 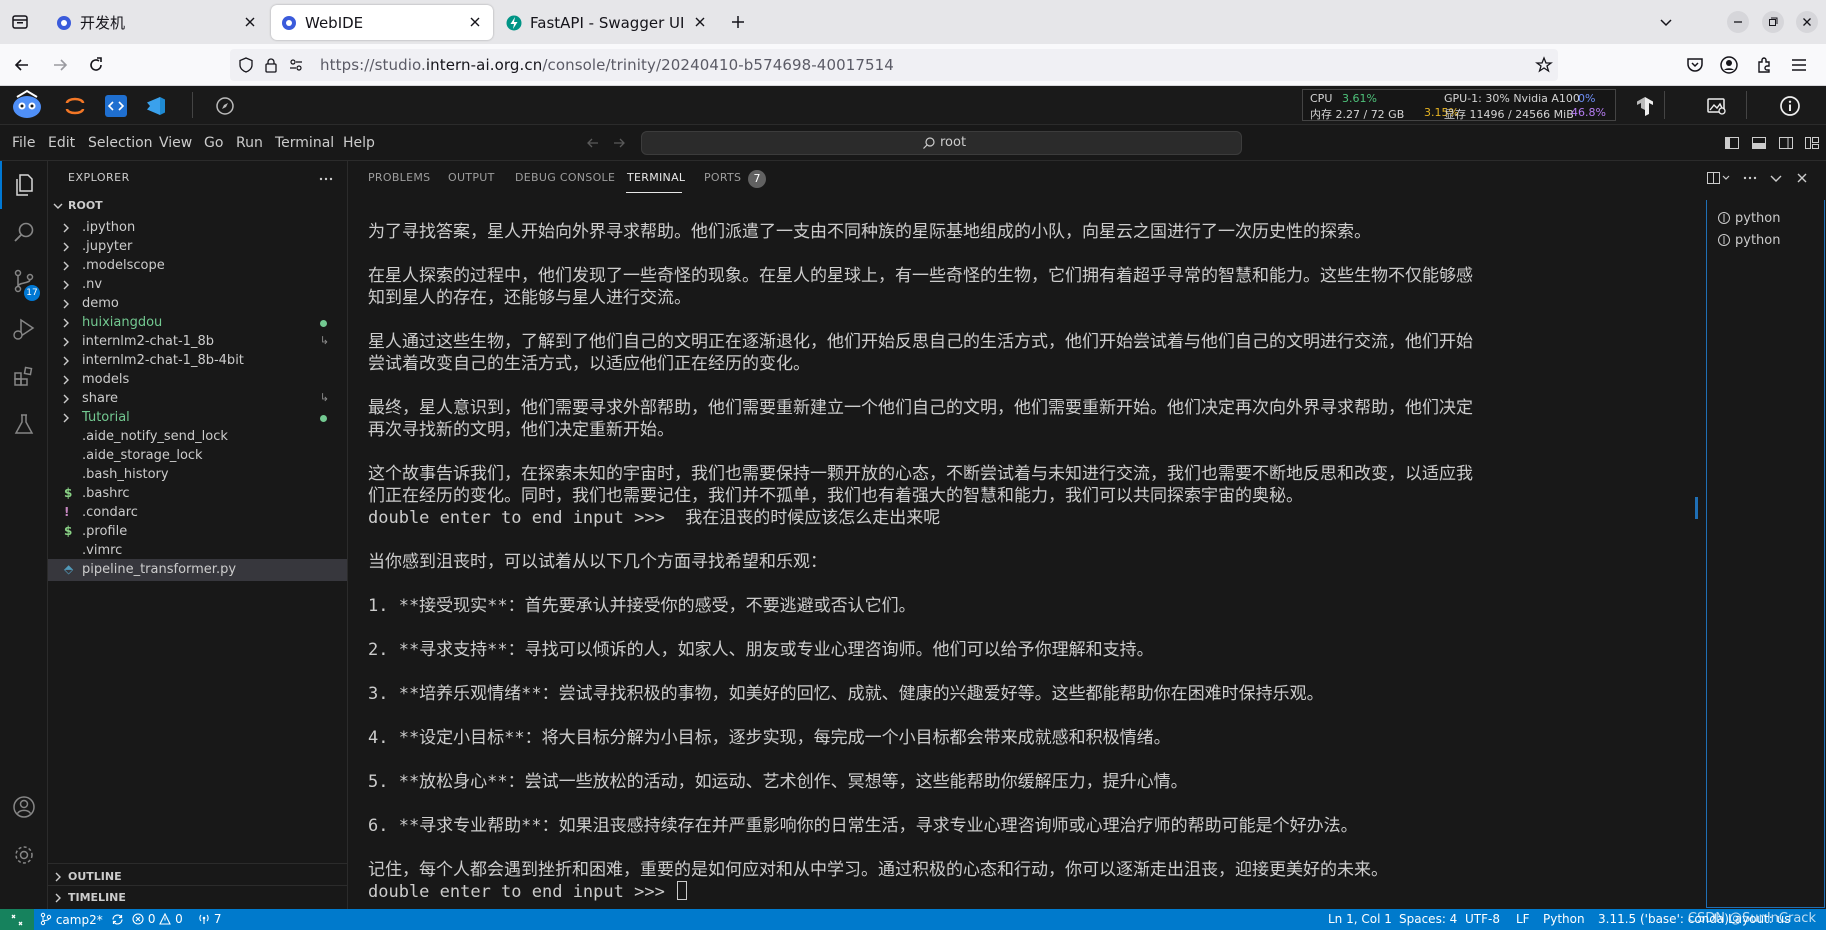 I want to click on tab-list-icon, so click(x=20, y=22).